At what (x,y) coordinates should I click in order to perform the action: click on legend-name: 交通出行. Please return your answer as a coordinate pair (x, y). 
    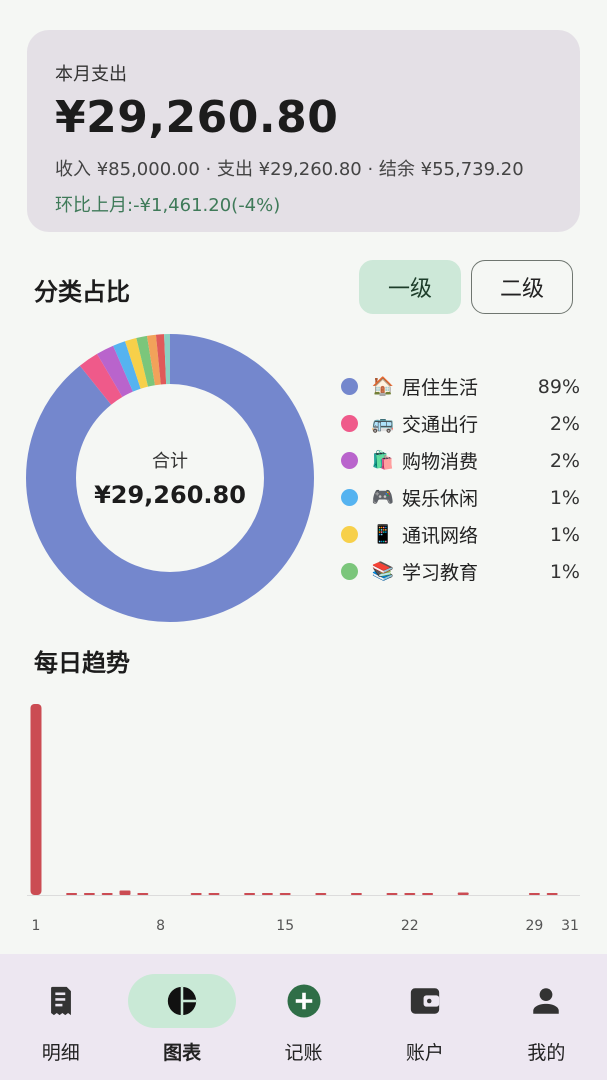
    Looking at the image, I should click on (440, 425).